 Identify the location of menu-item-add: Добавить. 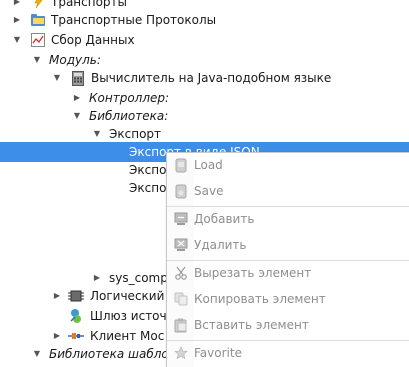
(288, 219).